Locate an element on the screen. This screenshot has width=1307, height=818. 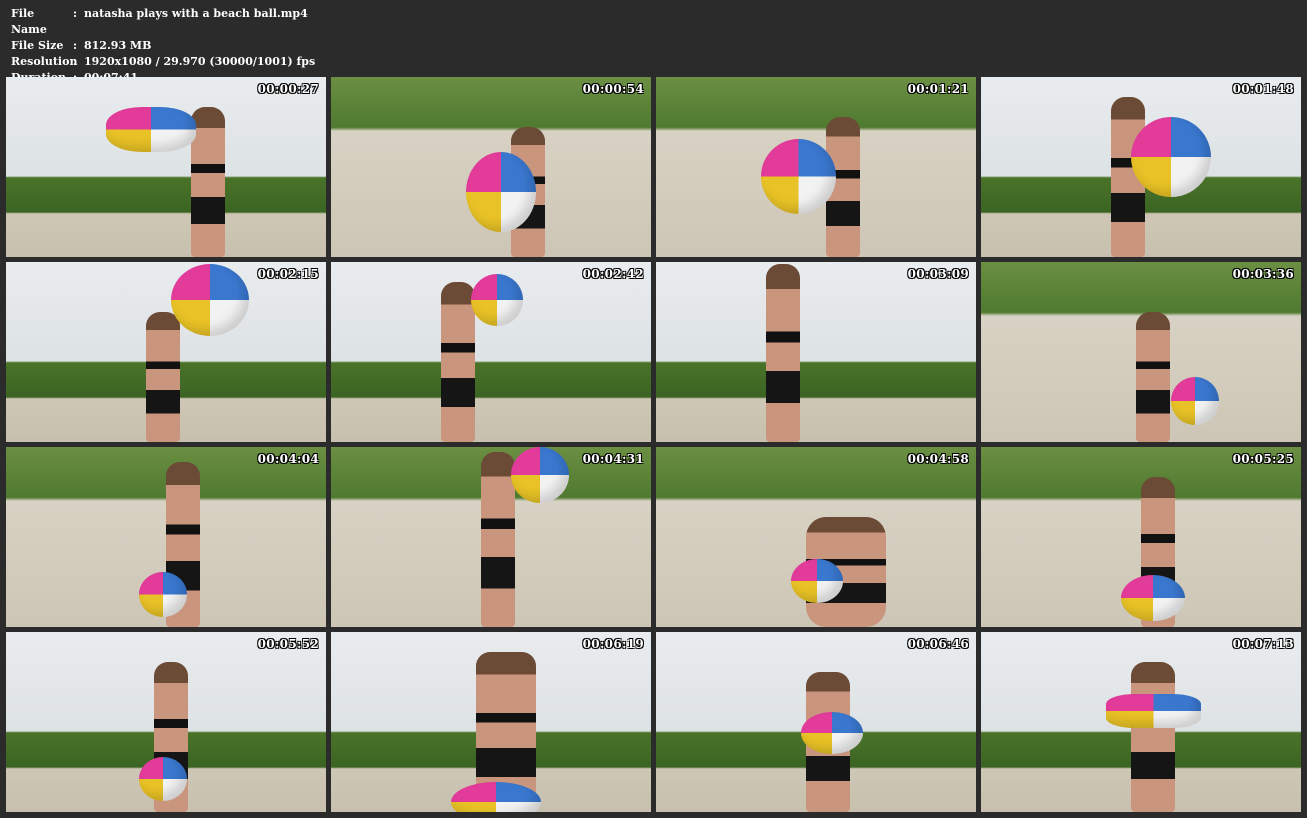
thumbnail-timestamp: 00:01:48 is located at coordinates (1263, 89).